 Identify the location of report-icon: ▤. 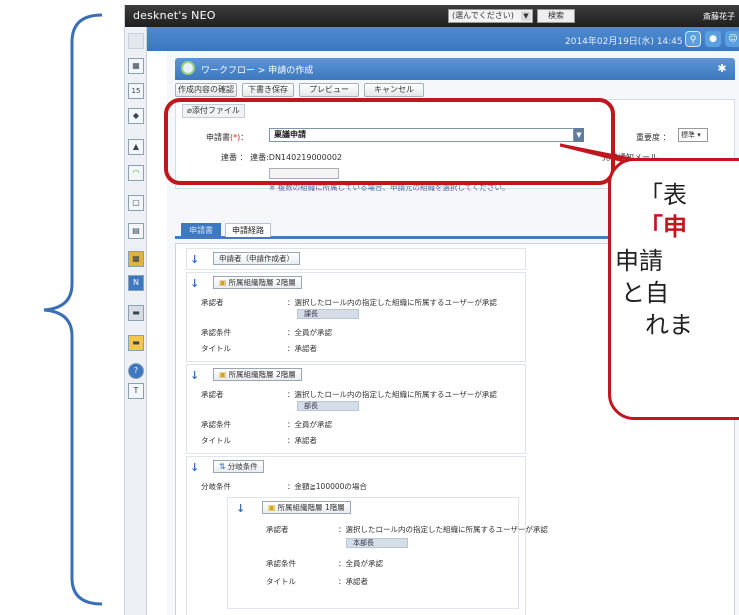
(136, 231).